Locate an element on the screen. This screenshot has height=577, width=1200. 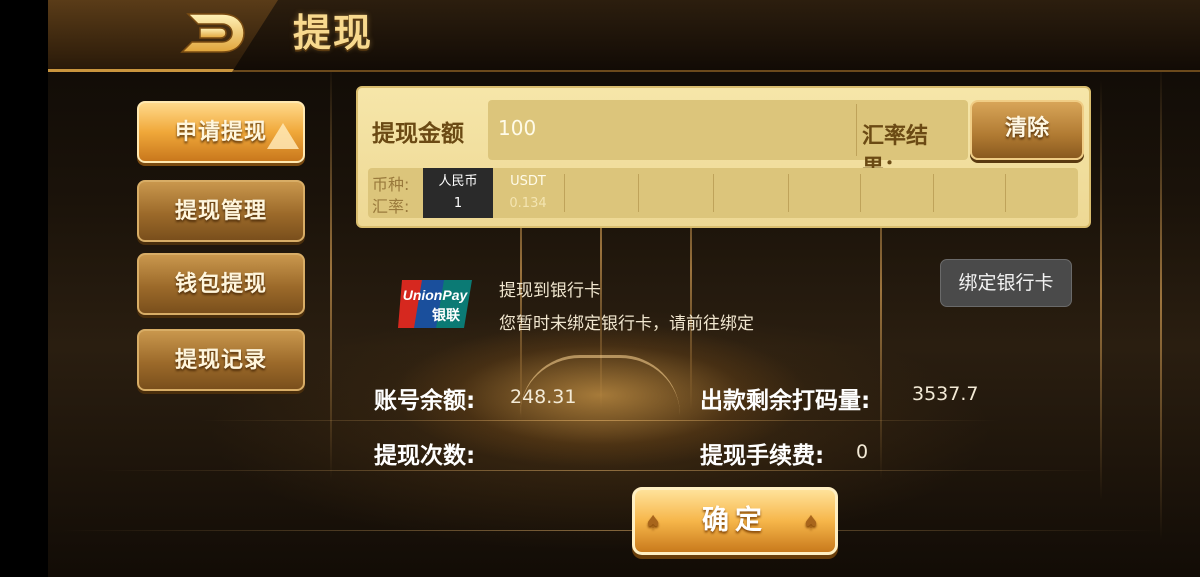
balance-label: 账号余额: is located at coordinates (425, 401).